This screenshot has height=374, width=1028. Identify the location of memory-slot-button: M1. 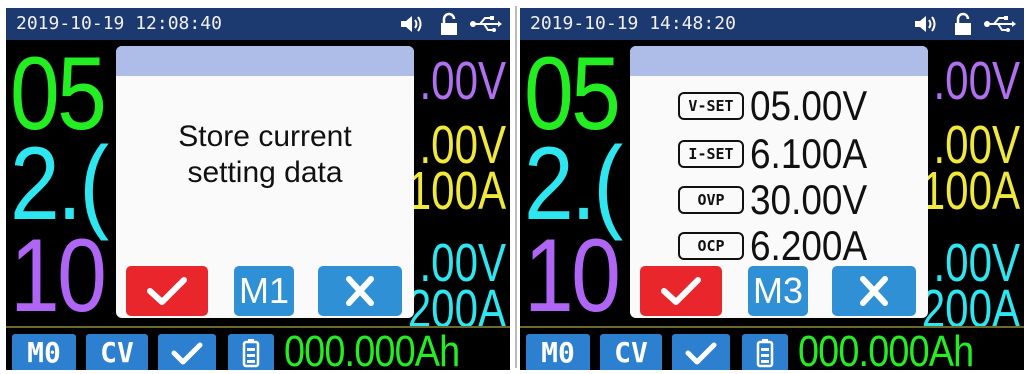
(264, 291).